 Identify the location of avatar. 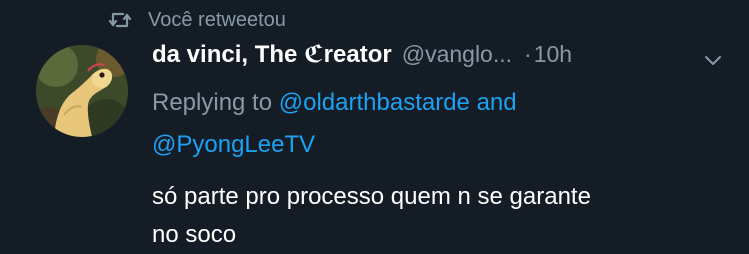
(82, 91).